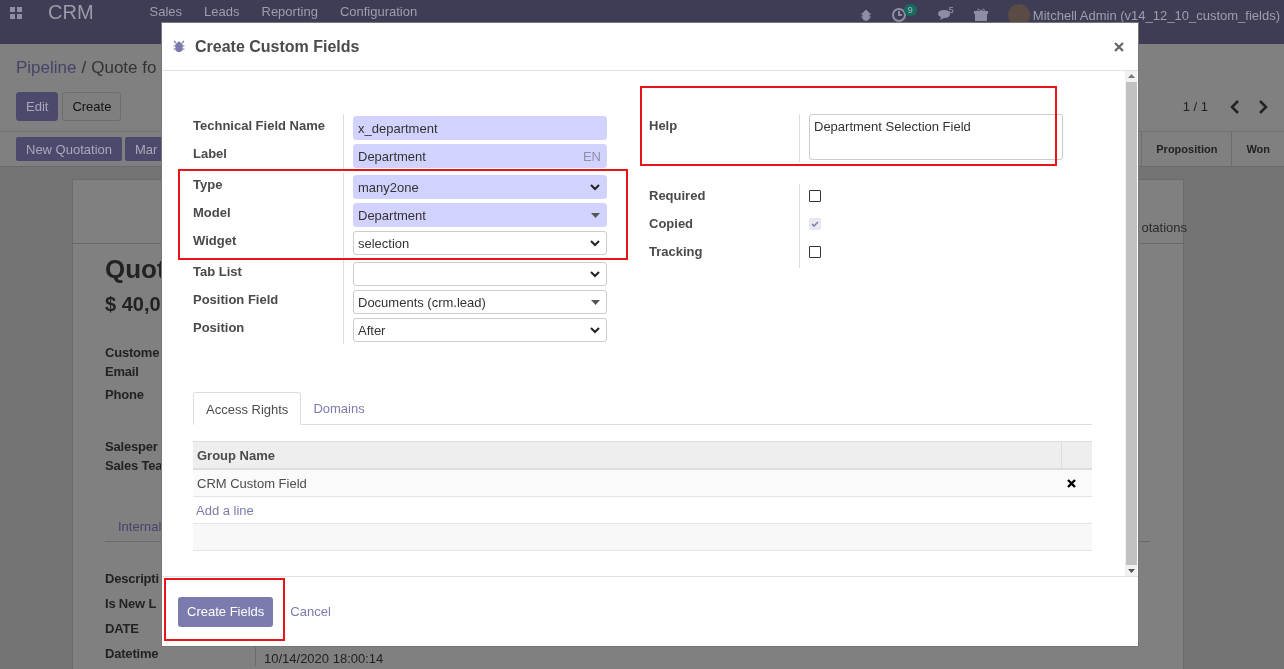 The width and height of the screenshot is (1284, 669). What do you see at coordinates (480, 215) in the screenshot?
I see `dropdown-field: Department` at bounding box center [480, 215].